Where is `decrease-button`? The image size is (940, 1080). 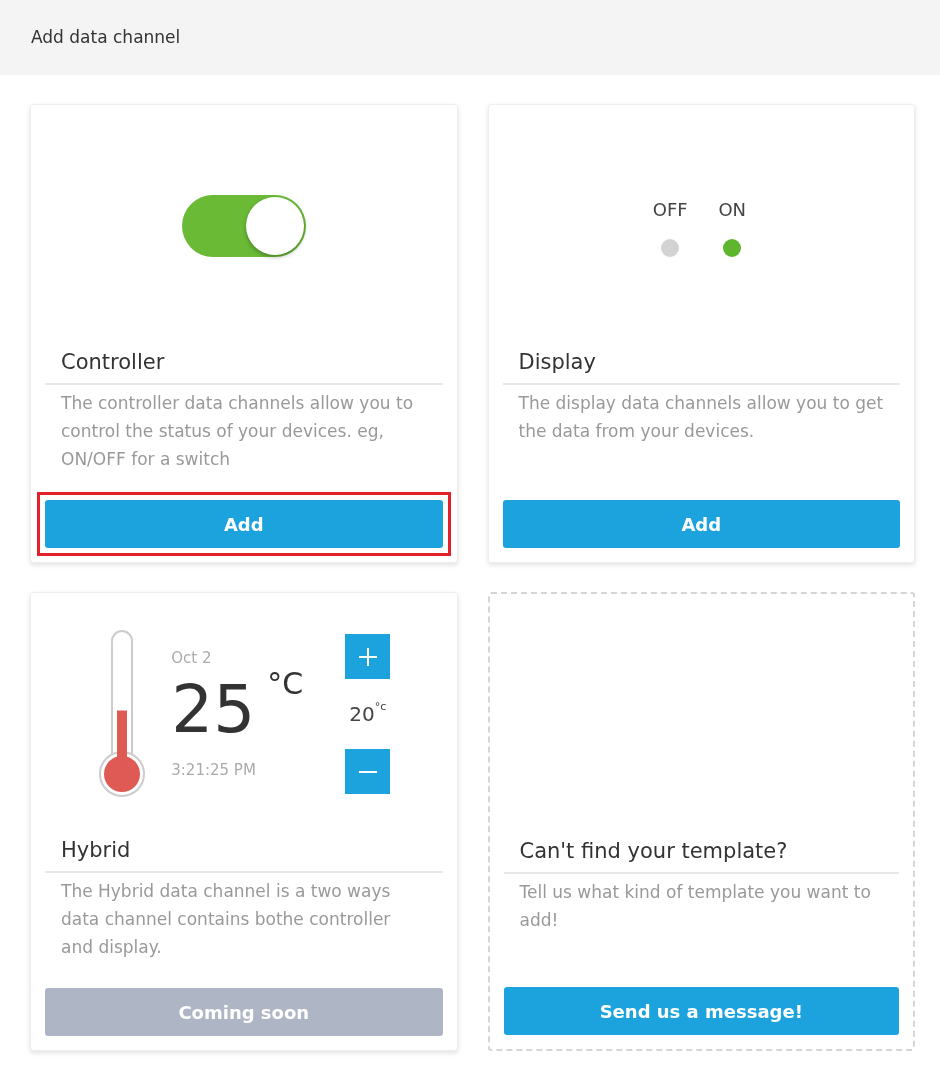
decrease-button is located at coordinates (368, 771).